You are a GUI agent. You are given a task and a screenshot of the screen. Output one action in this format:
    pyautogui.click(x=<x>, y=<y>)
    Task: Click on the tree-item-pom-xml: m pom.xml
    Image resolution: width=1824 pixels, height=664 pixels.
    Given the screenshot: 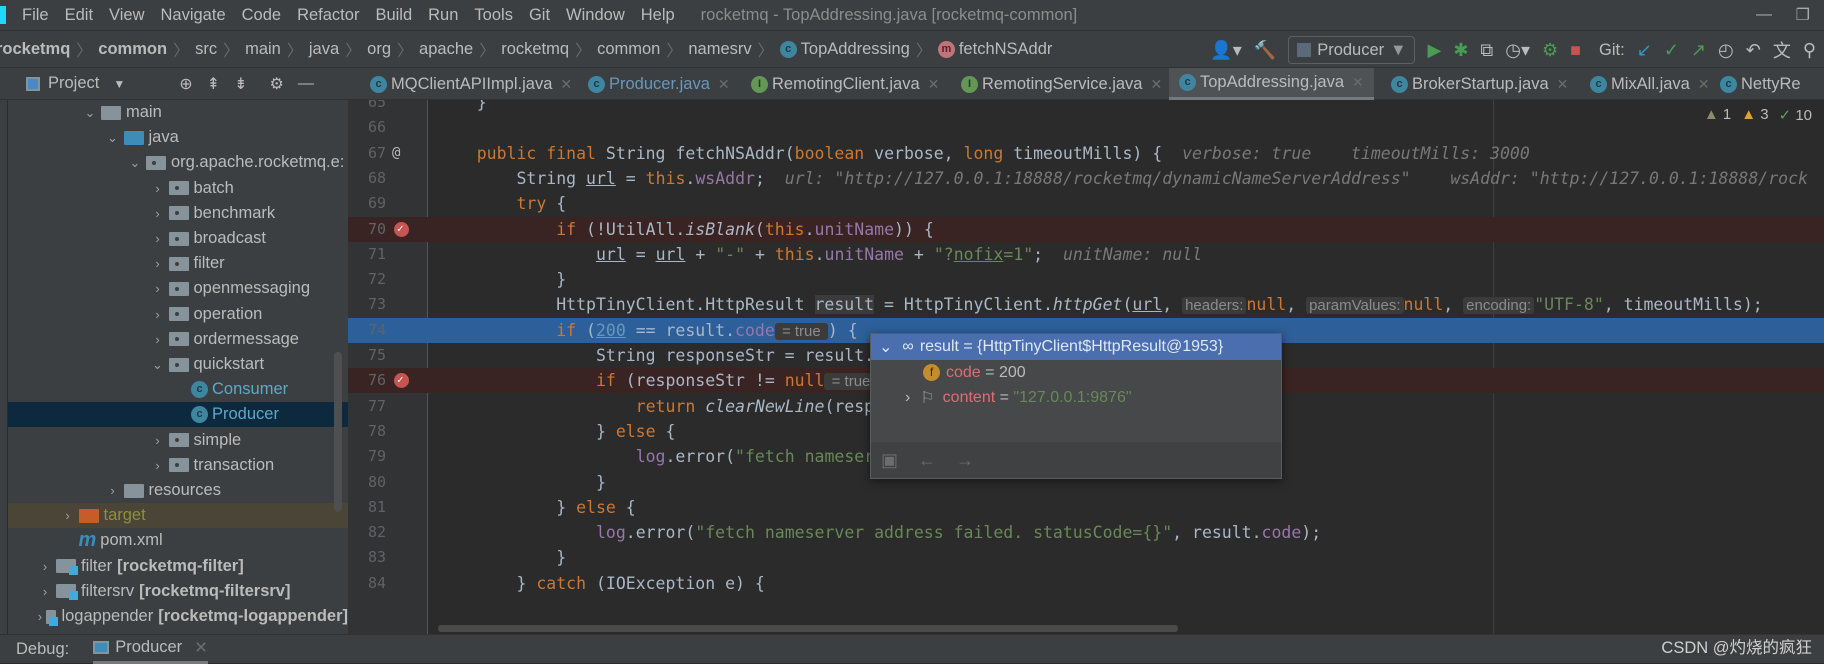 What is the action you would take?
    pyautogui.click(x=178, y=540)
    